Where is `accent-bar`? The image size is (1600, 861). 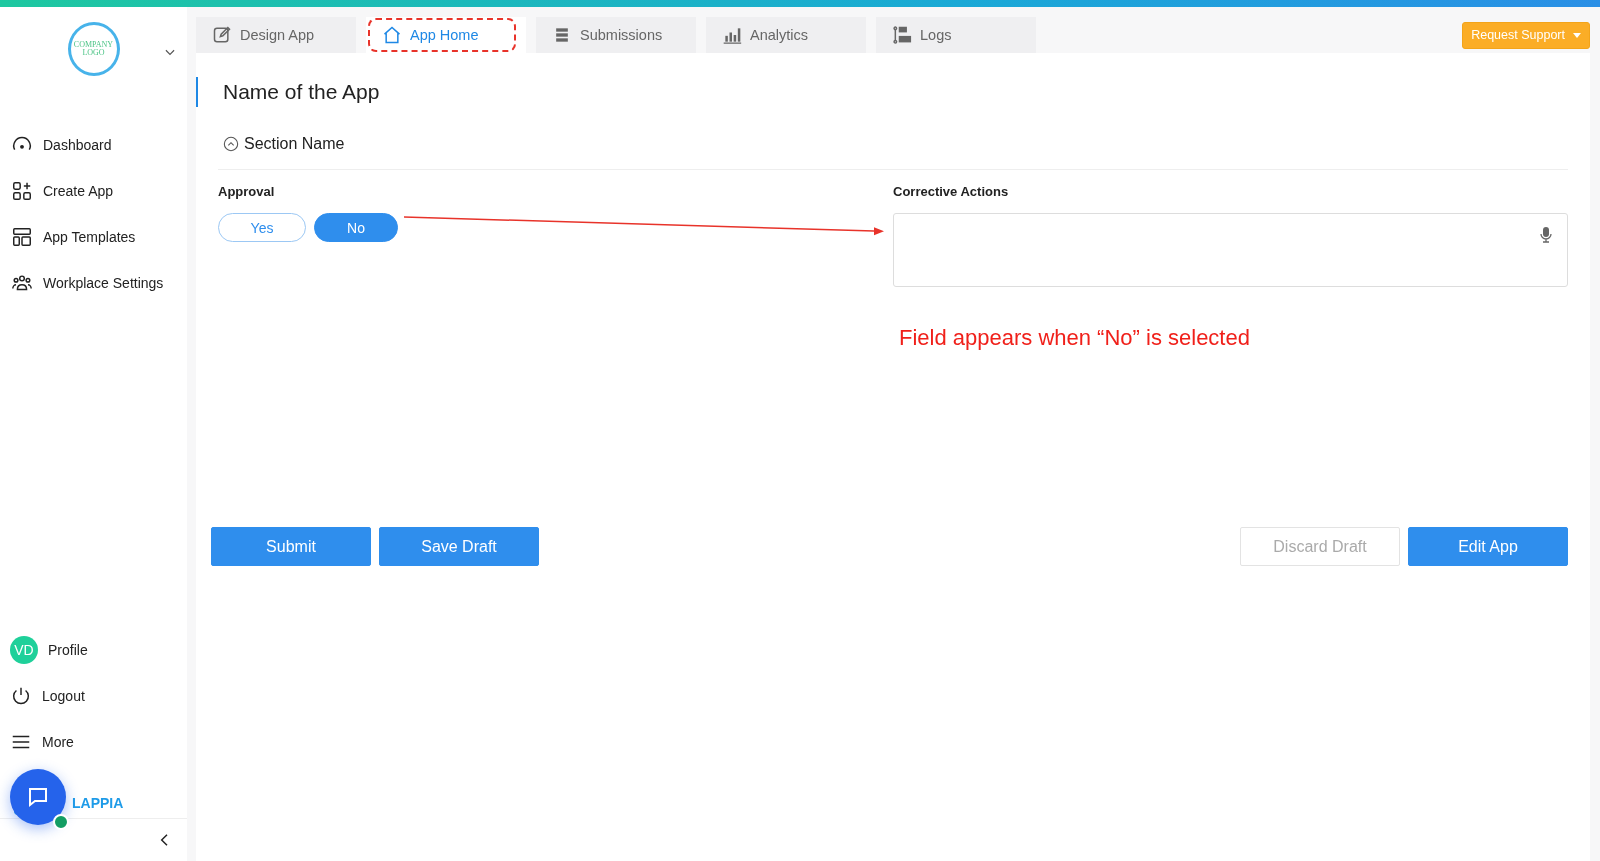 accent-bar is located at coordinates (197, 92).